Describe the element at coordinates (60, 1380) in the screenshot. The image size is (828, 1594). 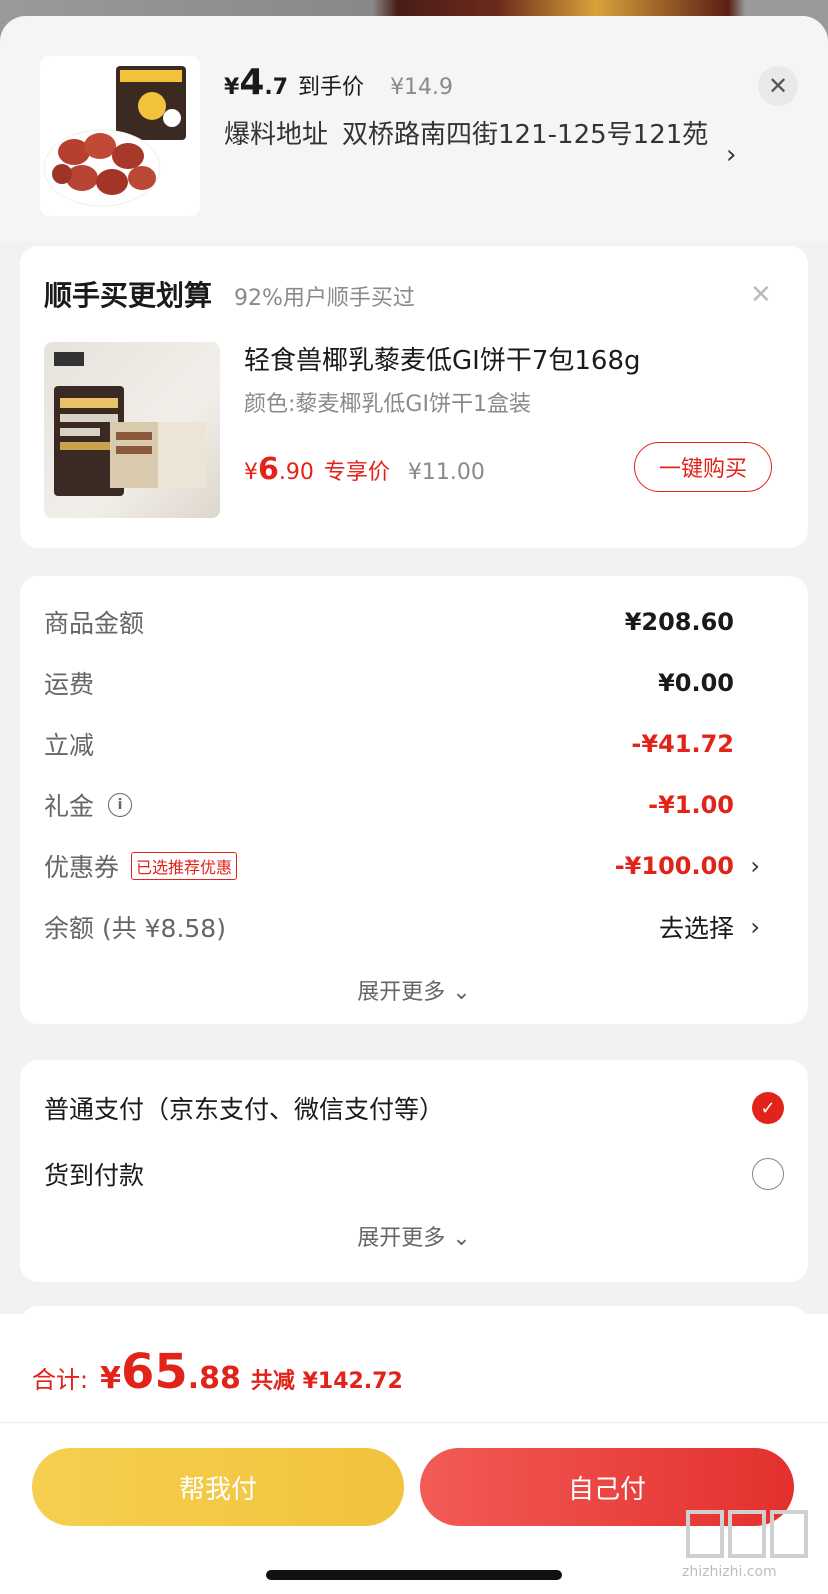
I see `total-label: 合计:` at that location.